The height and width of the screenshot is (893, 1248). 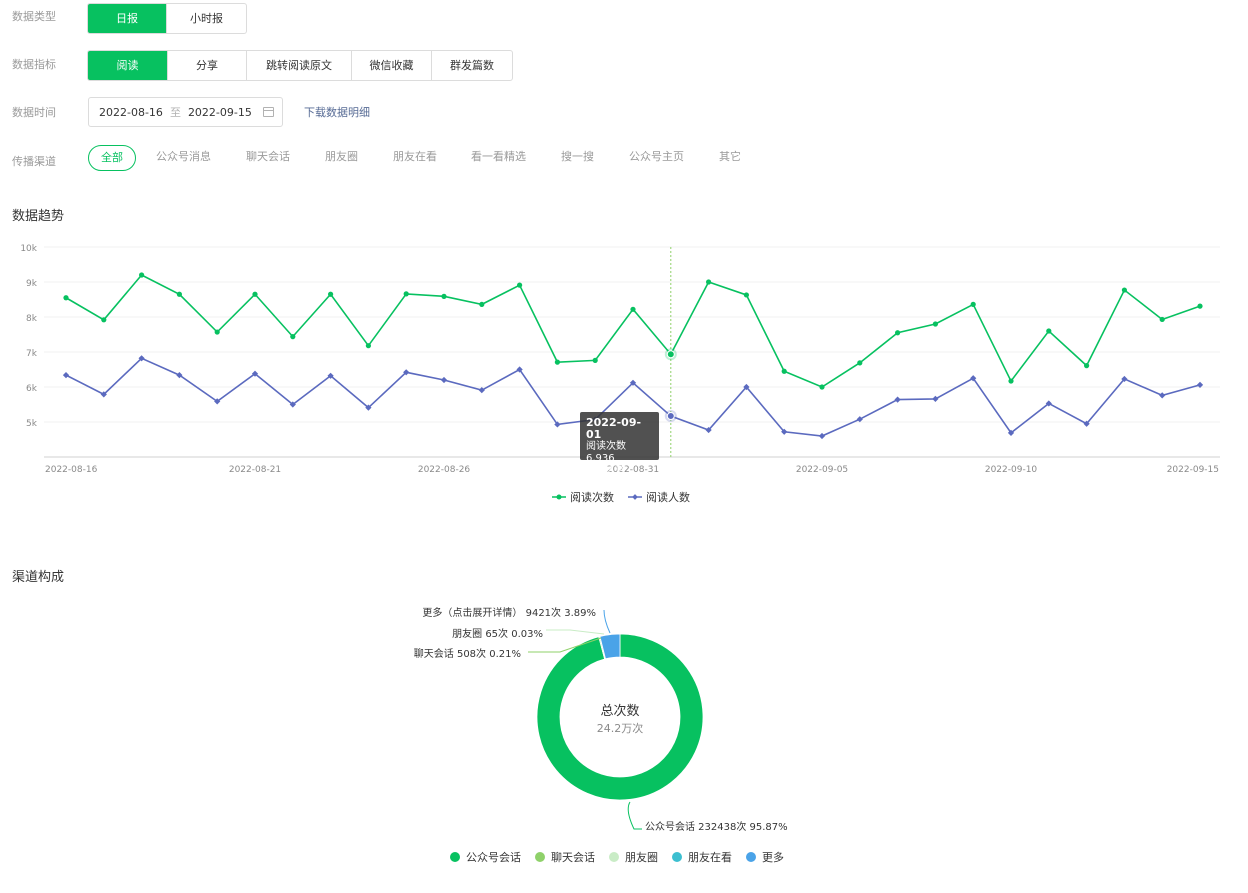 I want to click on channel-tab-other: 其它, so click(x=730, y=157).